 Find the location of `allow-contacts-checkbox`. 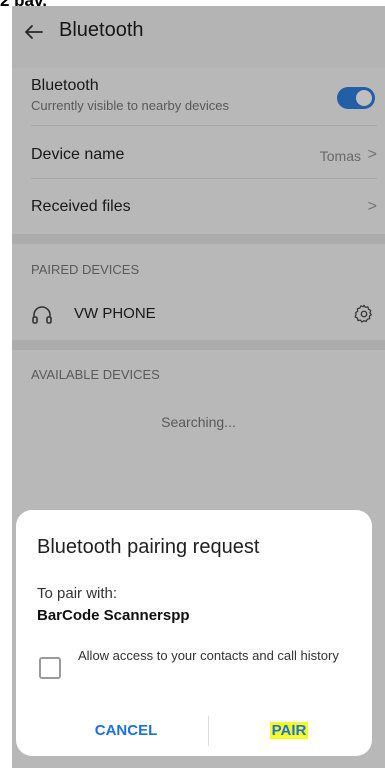

allow-contacts-checkbox is located at coordinates (50, 668).